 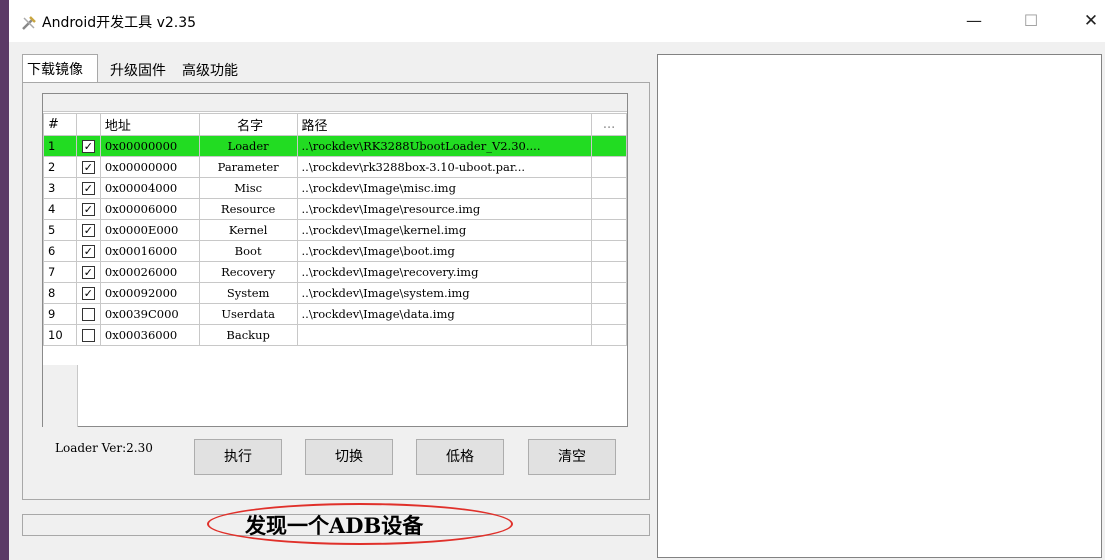 What do you see at coordinates (60, 146) in the screenshot?
I see `row-number: 1` at bounding box center [60, 146].